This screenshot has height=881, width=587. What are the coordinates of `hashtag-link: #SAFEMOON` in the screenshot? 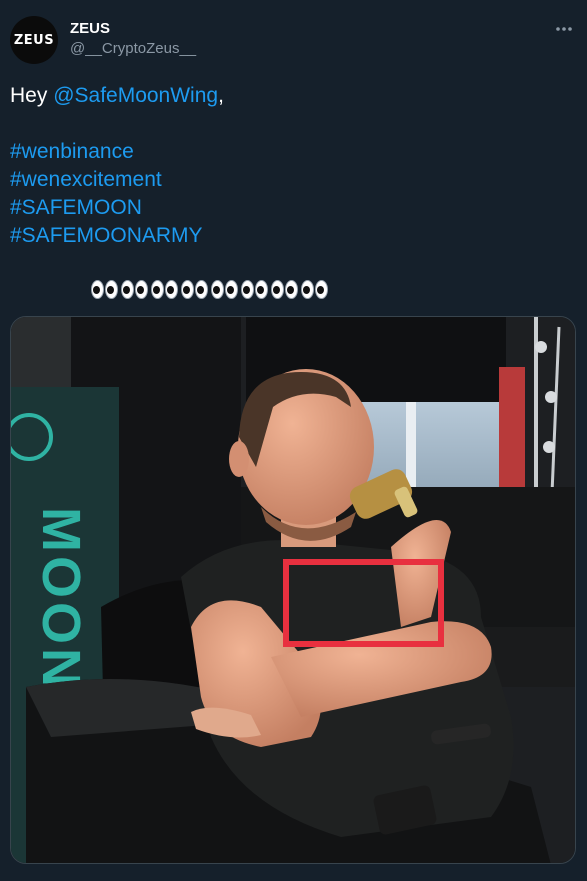 It's located at (117, 208).